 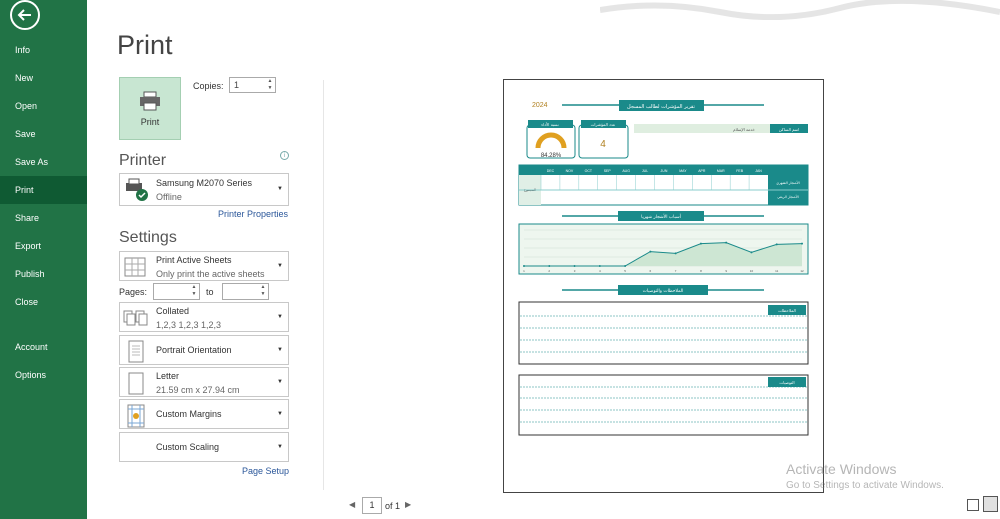 What do you see at coordinates (136, 383) in the screenshot?
I see `paper-size-icon` at bounding box center [136, 383].